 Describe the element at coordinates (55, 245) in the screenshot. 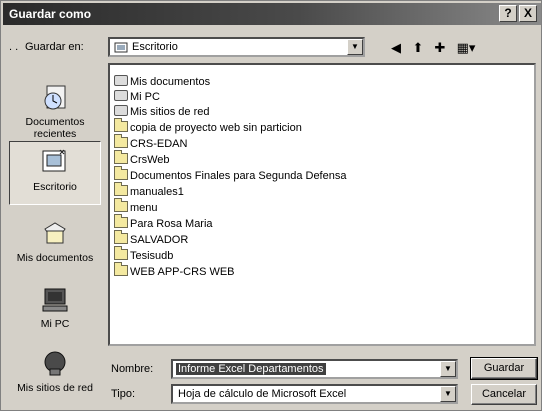

I see `place-my-documents: Mis documentos` at that location.